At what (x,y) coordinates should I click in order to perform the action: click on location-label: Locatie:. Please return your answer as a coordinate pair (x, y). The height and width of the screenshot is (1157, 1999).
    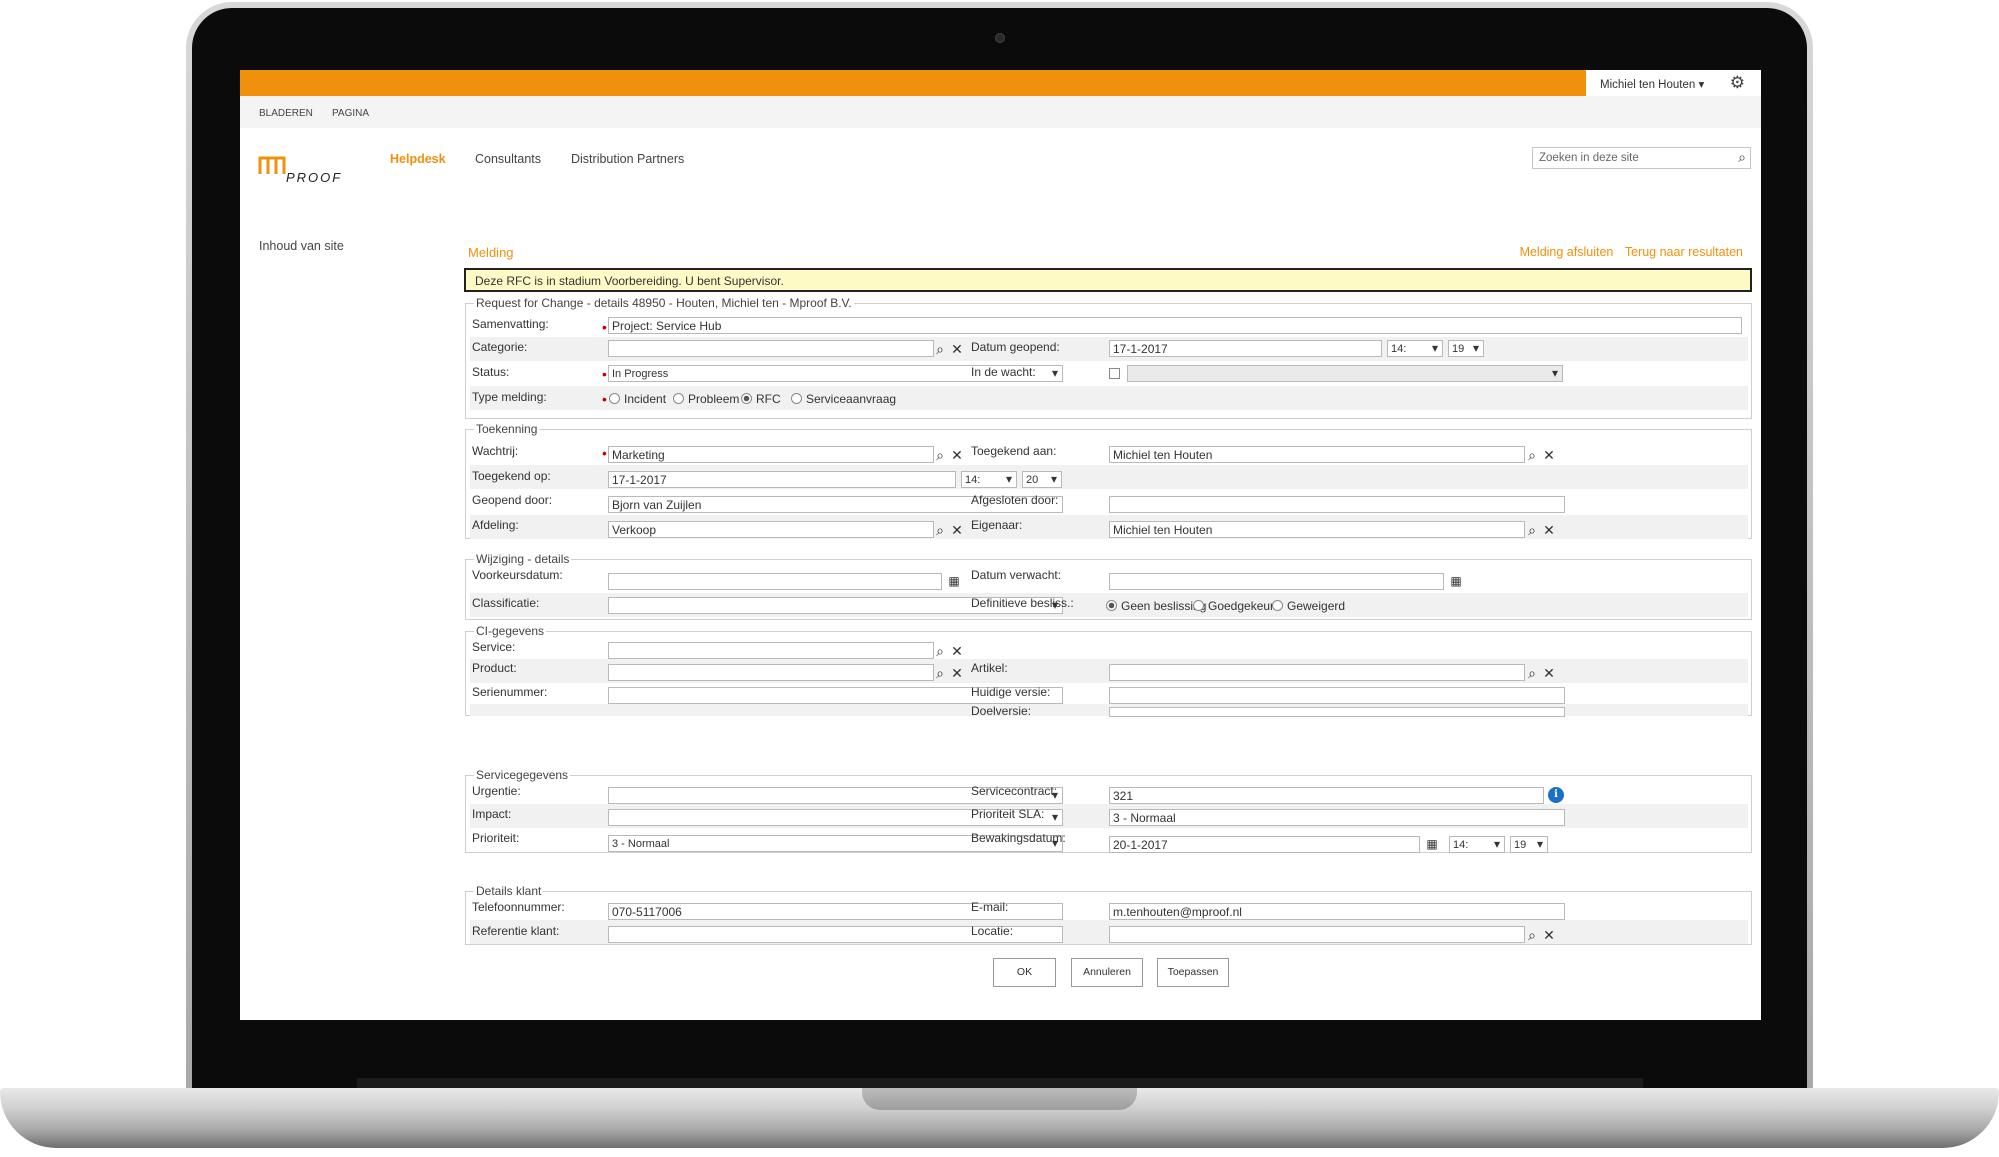
    Looking at the image, I should click on (992, 931).